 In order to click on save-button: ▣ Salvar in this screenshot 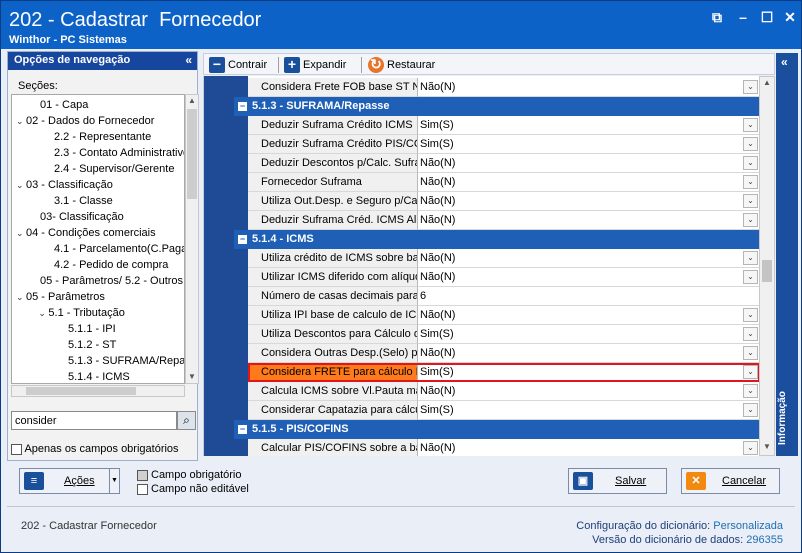, I will do `click(617, 481)`.